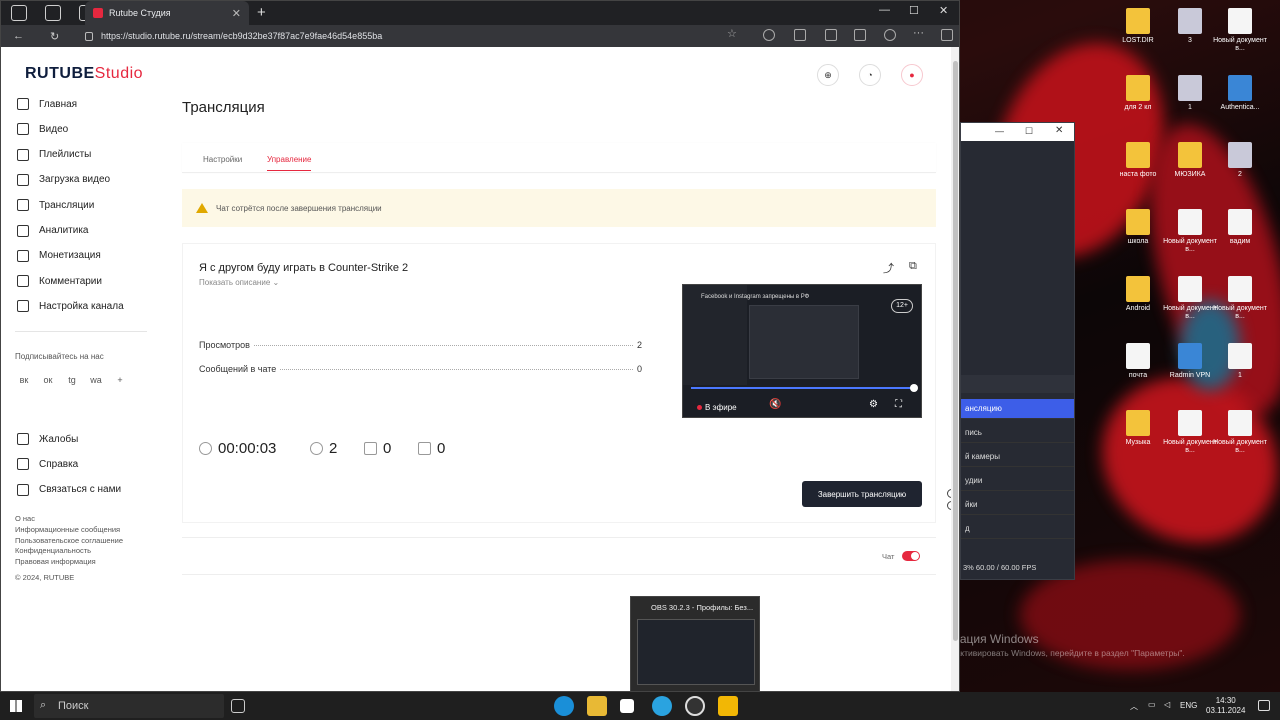  I want to click on footer-link: Информационные сообщения, so click(67, 529).